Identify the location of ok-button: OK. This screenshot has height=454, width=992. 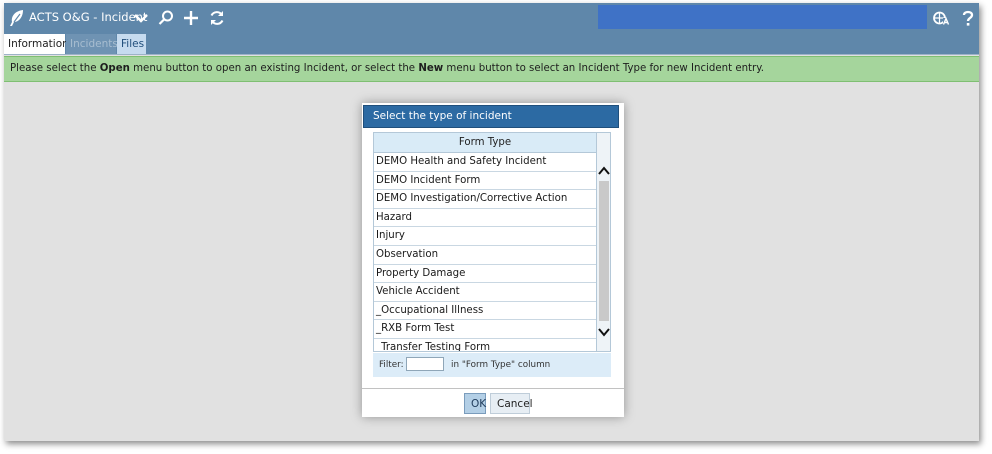
(475, 403).